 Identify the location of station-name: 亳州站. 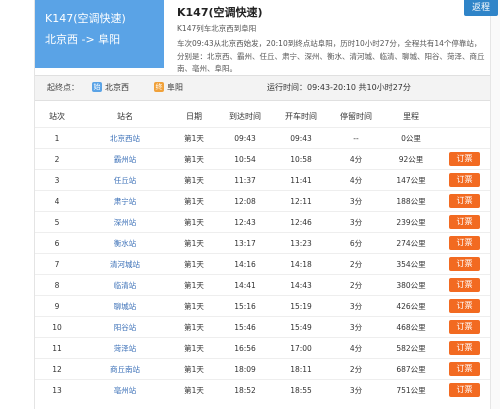
(125, 389).